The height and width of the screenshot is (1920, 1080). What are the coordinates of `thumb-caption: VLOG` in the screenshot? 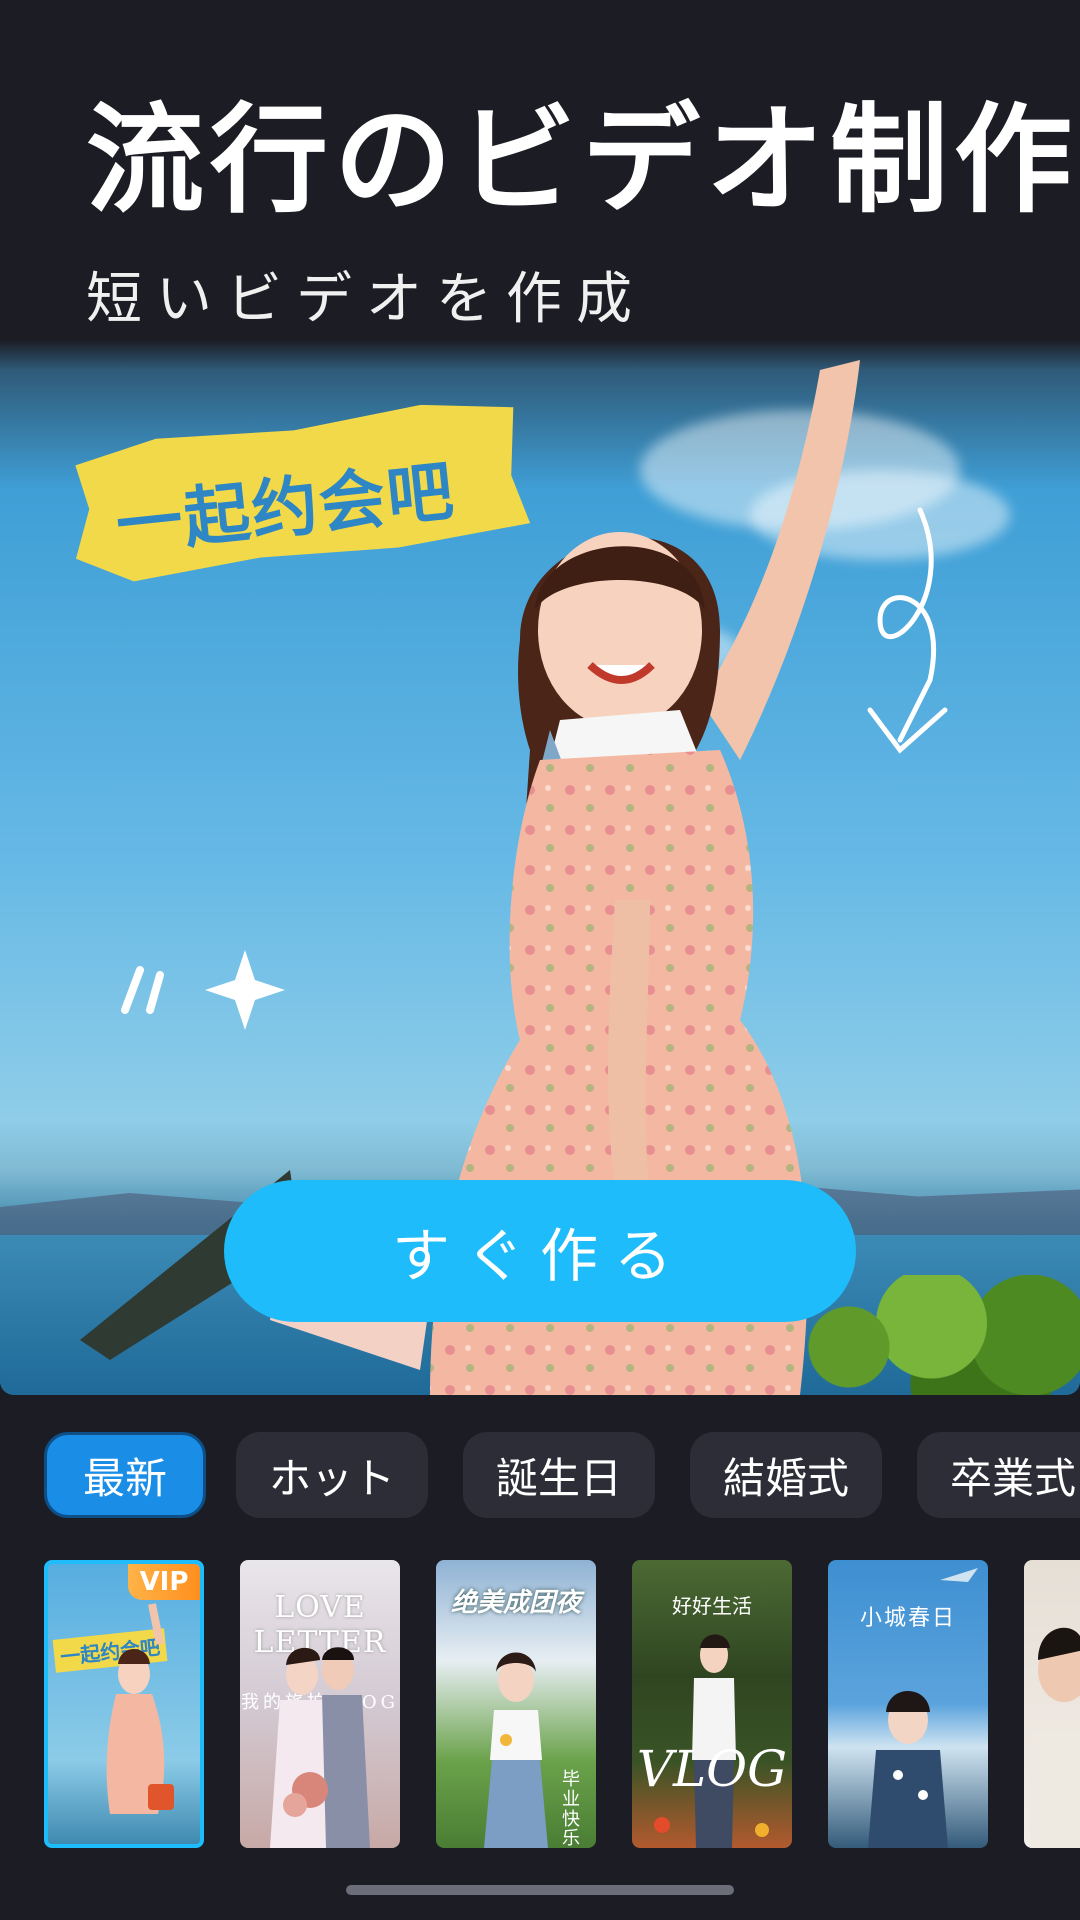 It's located at (712, 1769).